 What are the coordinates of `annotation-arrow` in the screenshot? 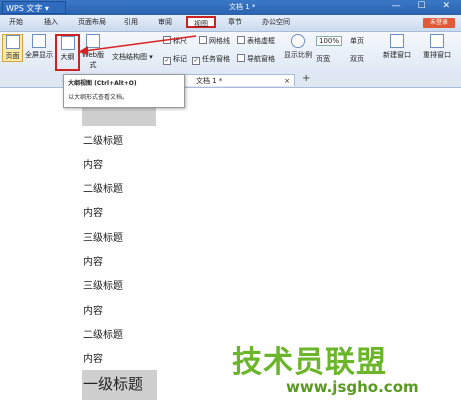 It's located at (137, 45).